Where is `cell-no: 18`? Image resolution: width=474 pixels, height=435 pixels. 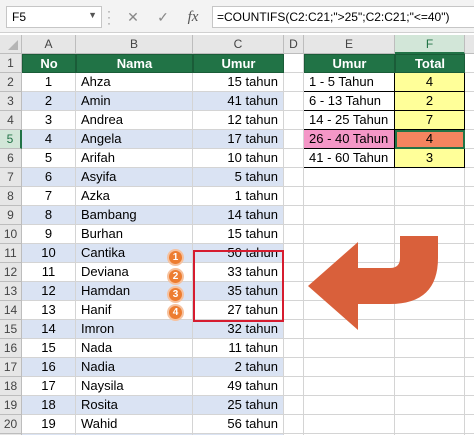 cell-no: 18 is located at coordinates (49, 405).